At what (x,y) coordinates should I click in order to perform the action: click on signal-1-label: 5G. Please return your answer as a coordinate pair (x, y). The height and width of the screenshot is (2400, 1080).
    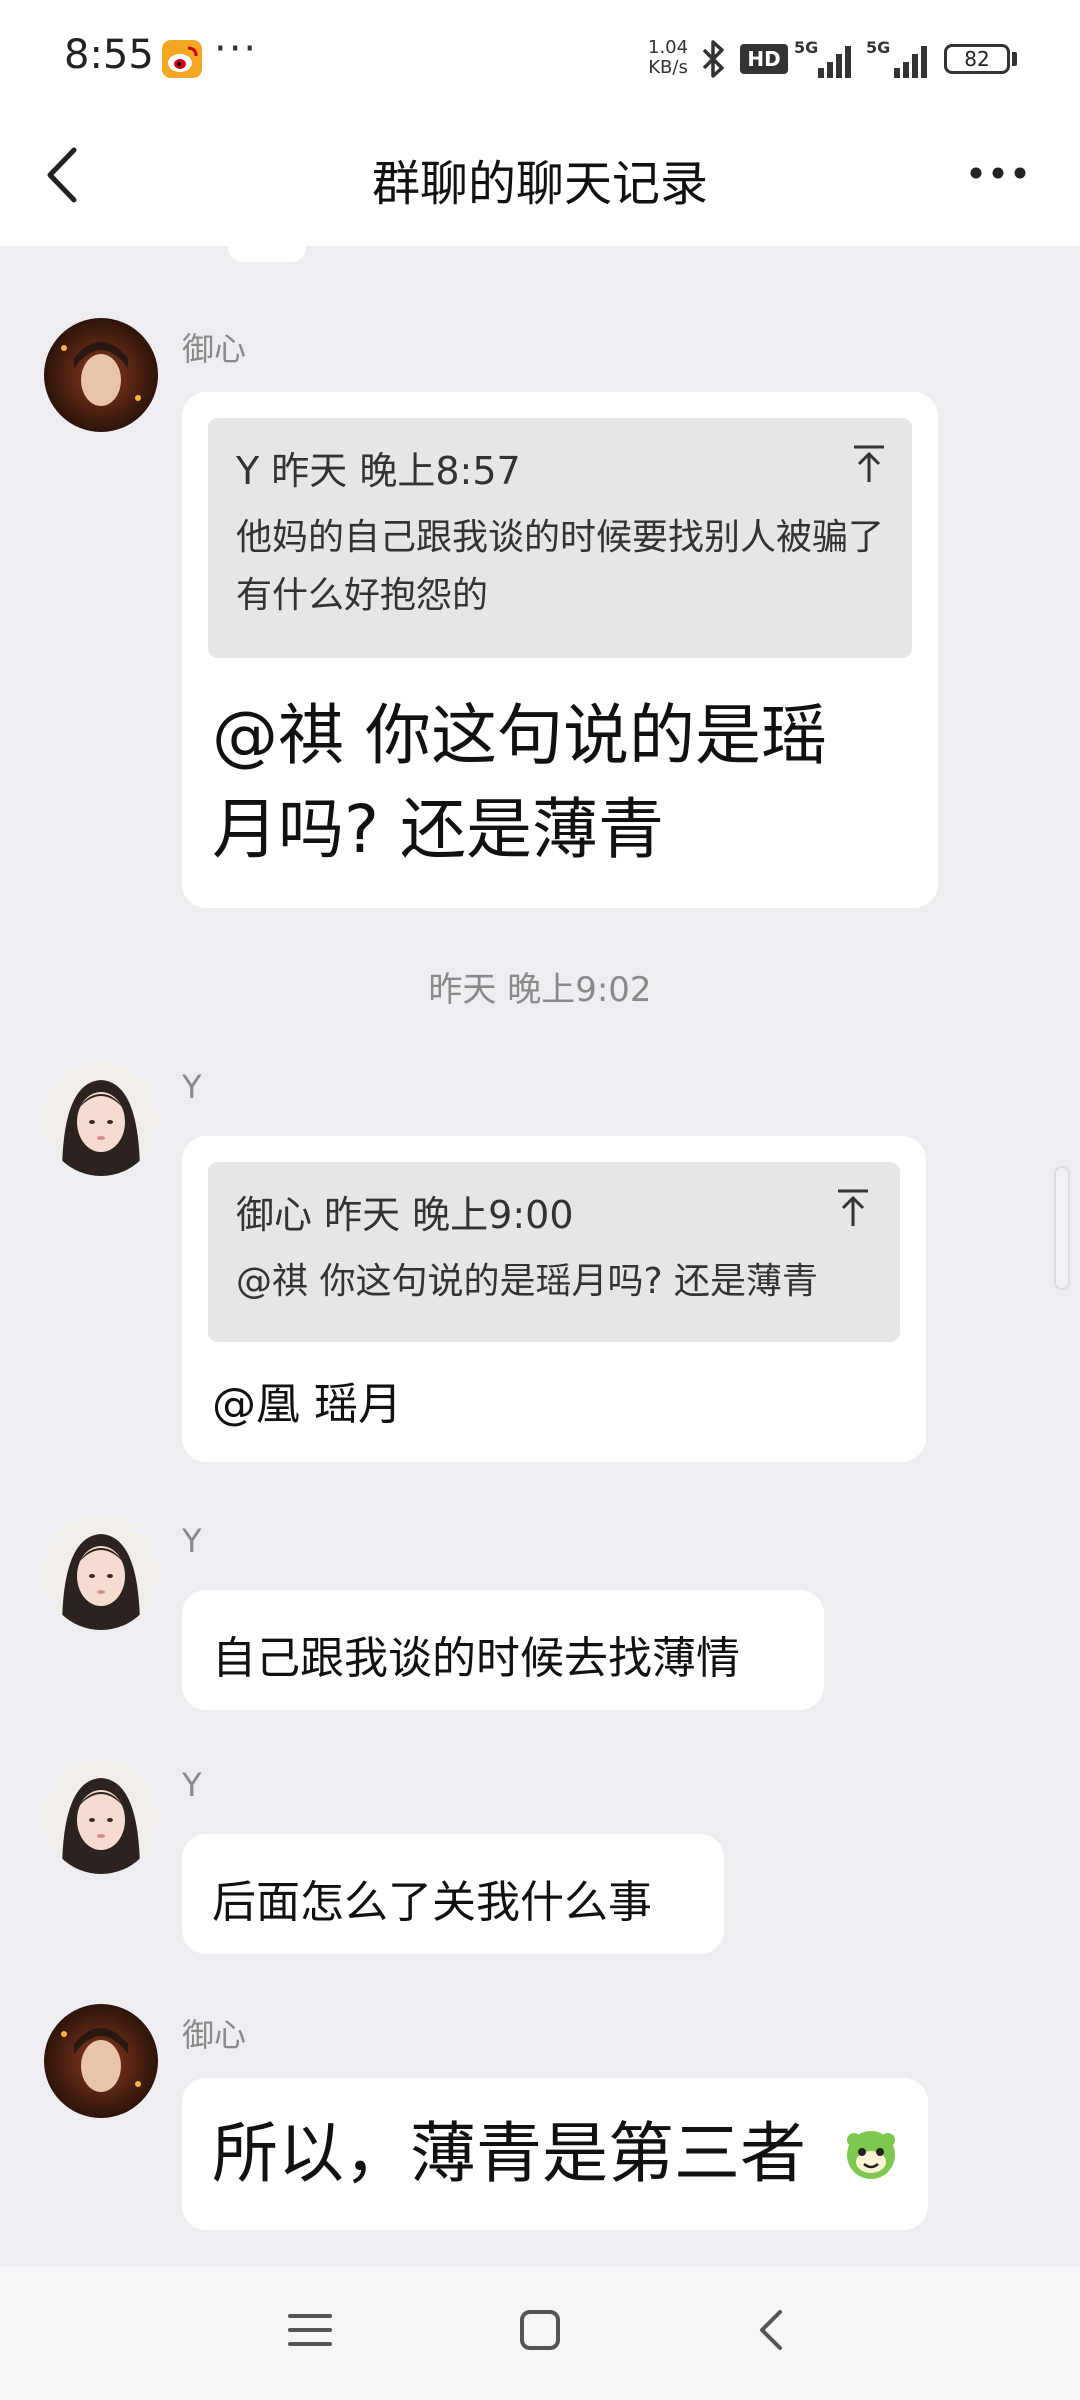
    Looking at the image, I should click on (806, 47).